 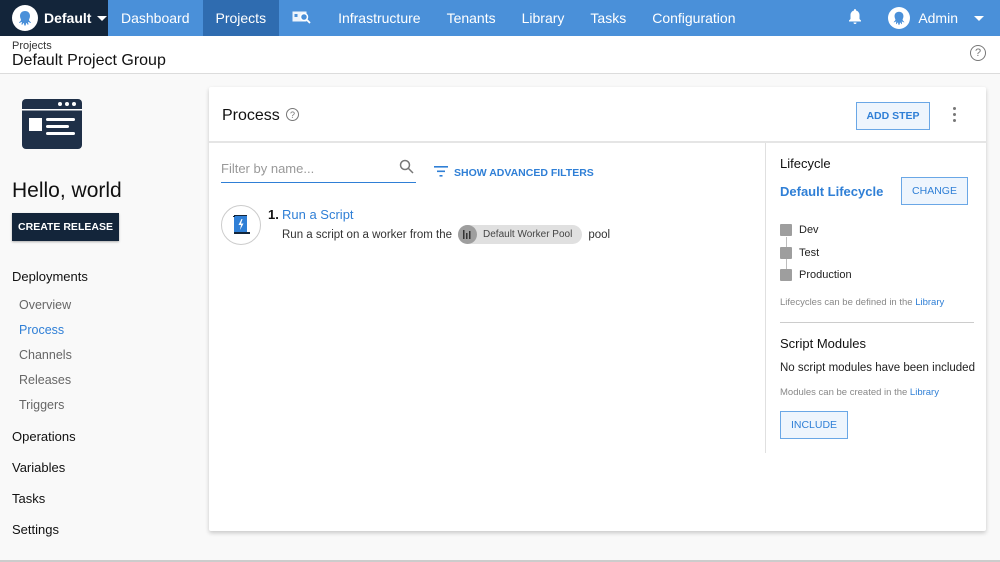 I want to click on nav-infrastructure: Infrastructure, so click(x=379, y=18).